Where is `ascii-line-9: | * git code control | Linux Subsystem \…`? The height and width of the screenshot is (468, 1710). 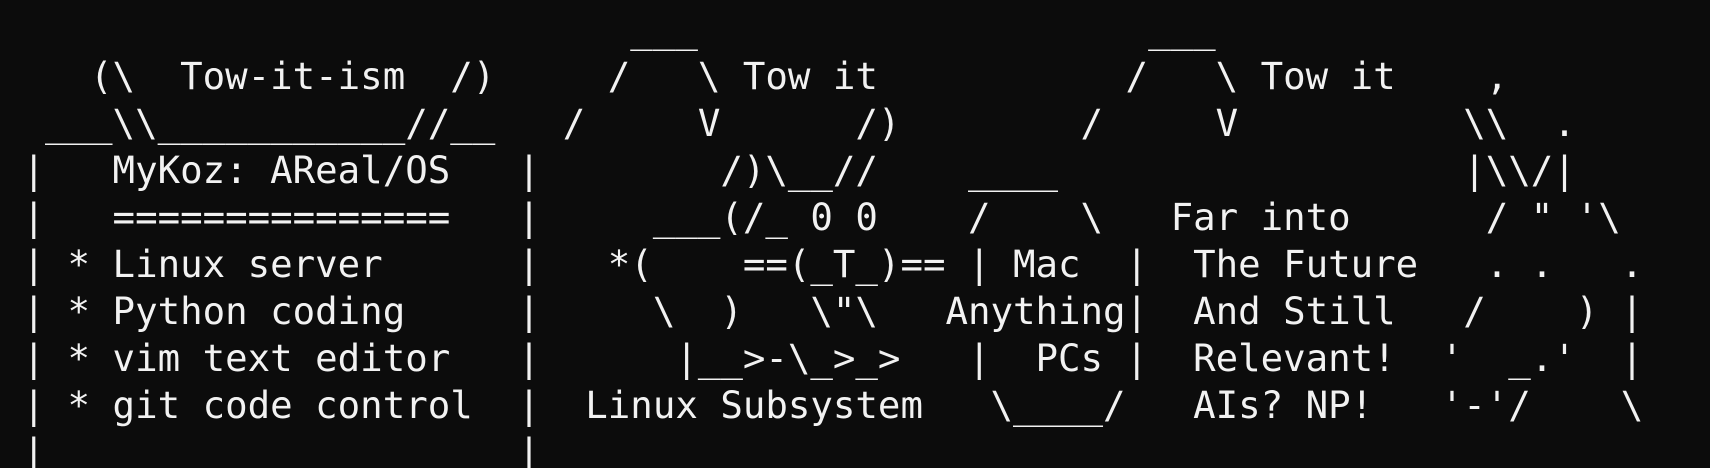 ascii-line-9: | * git code control | Linux Subsystem \… is located at coordinates (822, 405).